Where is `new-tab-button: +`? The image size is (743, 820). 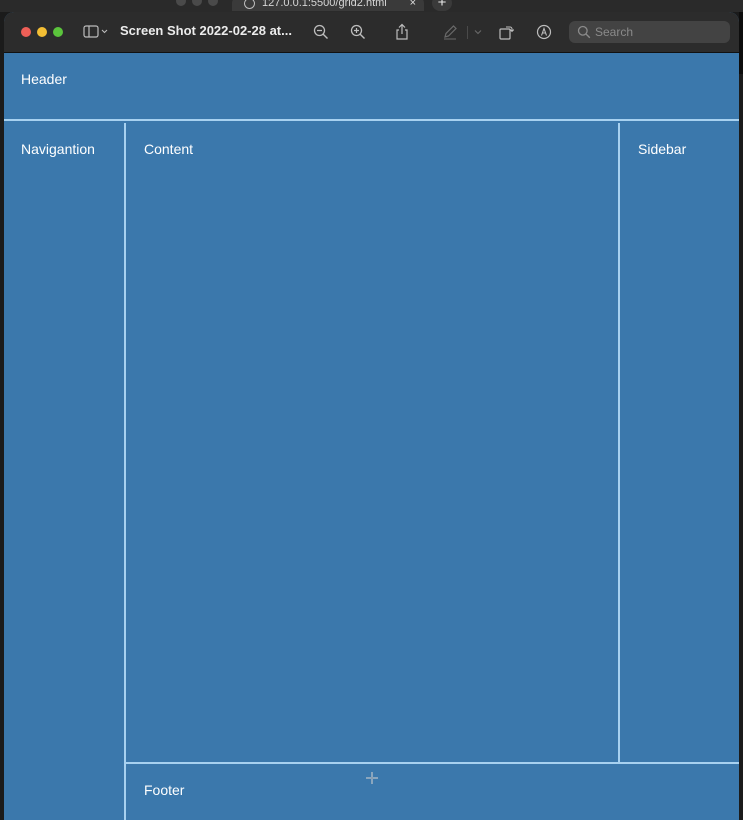 new-tab-button: + is located at coordinates (442, 5).